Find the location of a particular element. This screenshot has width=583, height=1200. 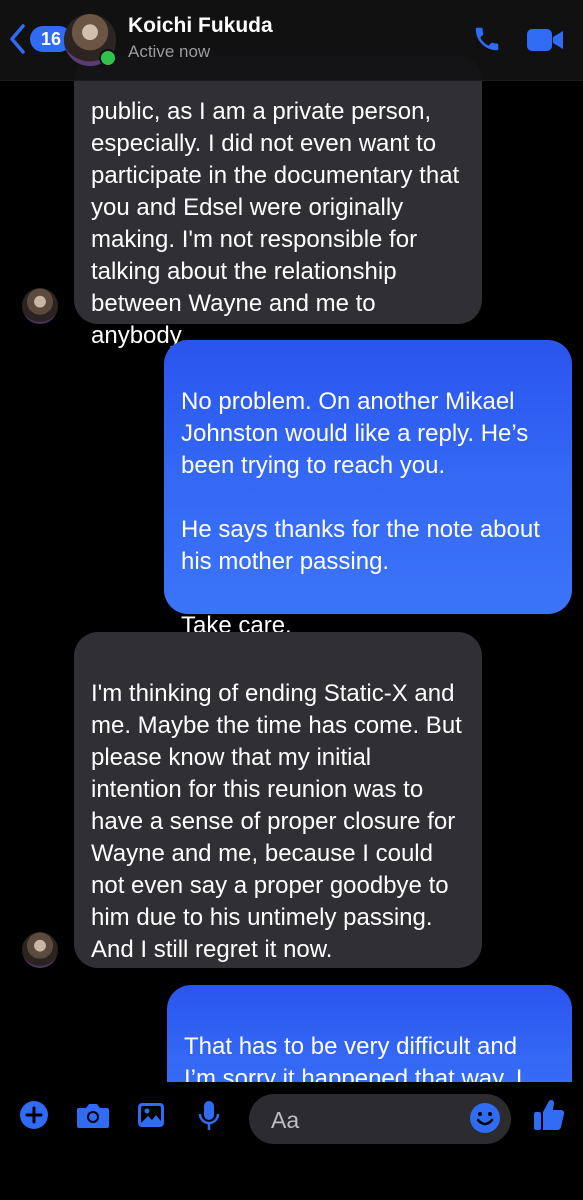

message-composer is located at coordinates (291, 1141).